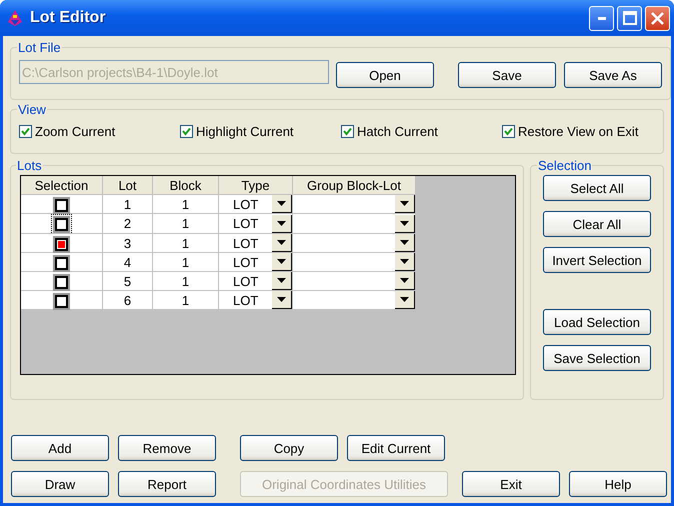 The image size is (674, 506). Describe the element at coordinates (597, 260) in the screenshot. I see `selection-button: Invert Selection` at that location.